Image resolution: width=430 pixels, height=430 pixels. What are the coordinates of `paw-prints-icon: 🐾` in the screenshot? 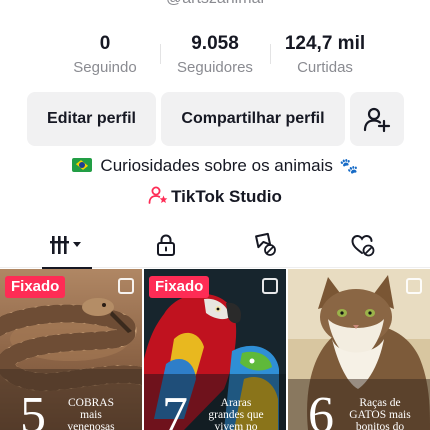 It's located at (349, 166).